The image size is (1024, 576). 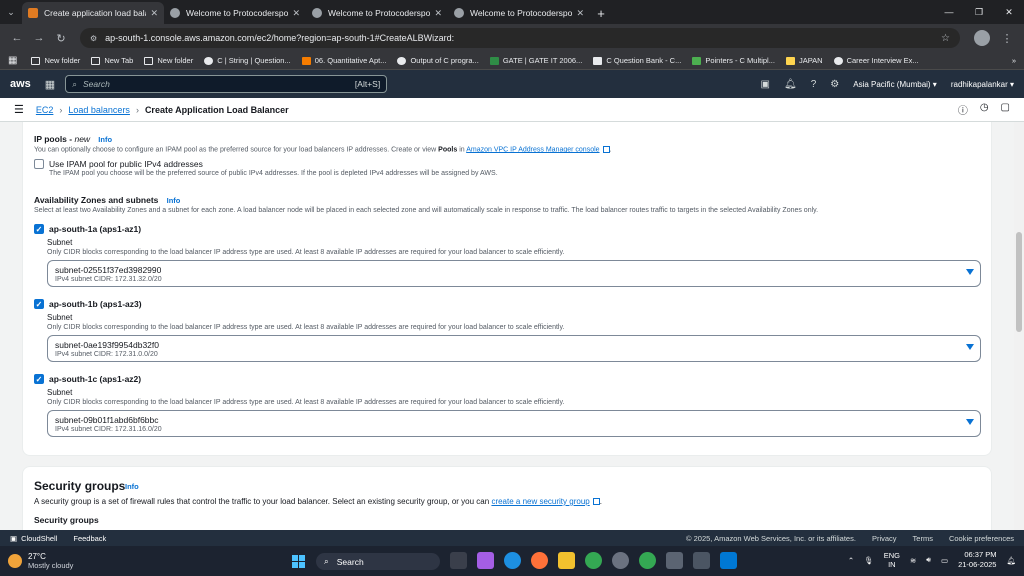 I want to click on minimize-icon: —, so click(x=949, y=12).